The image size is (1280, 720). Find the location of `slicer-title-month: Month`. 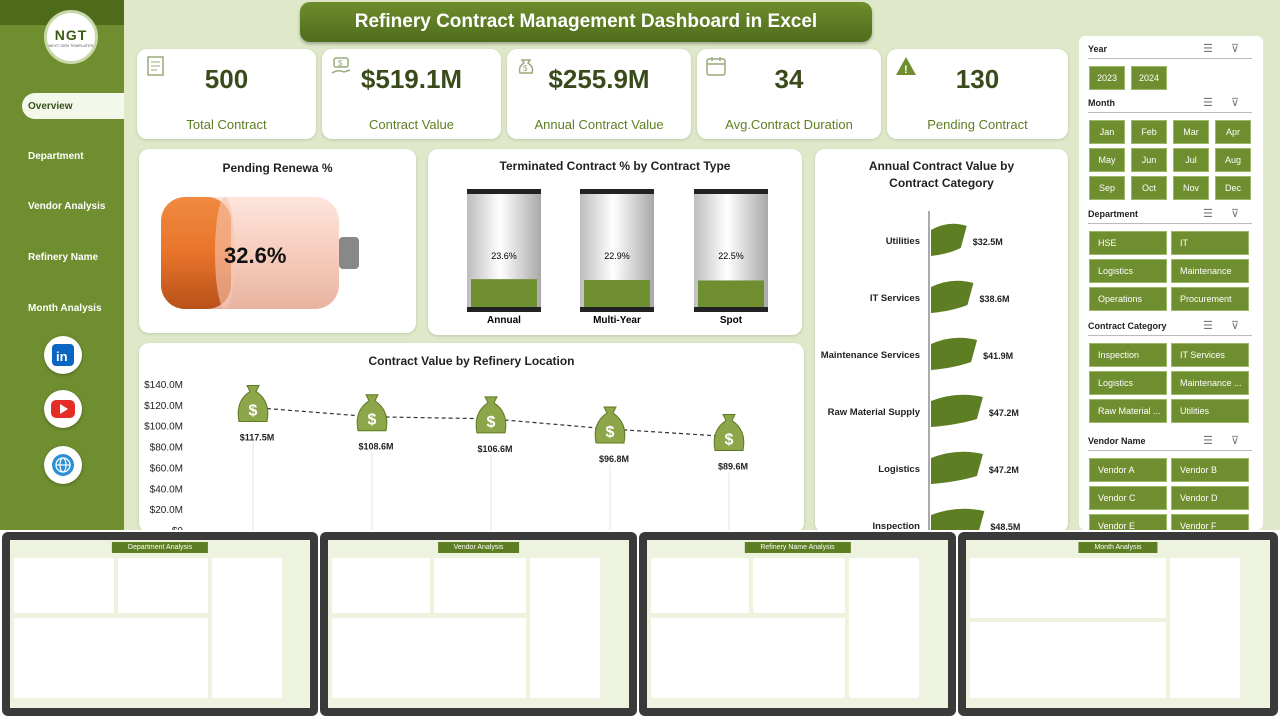

slicer-title-month: Month is located at coordinates (1101, 103).